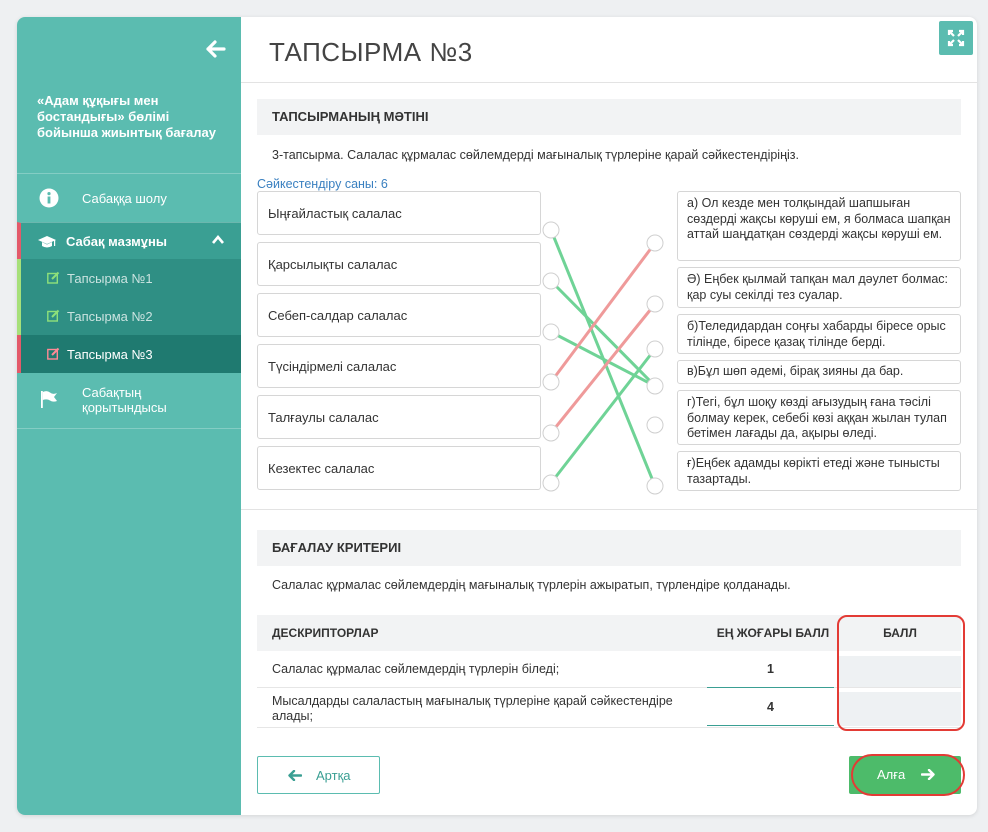 This screenshot has height=832, width=988. I want to click on sidebar-item-label: Сабаққа шолу, so click(124, 198).